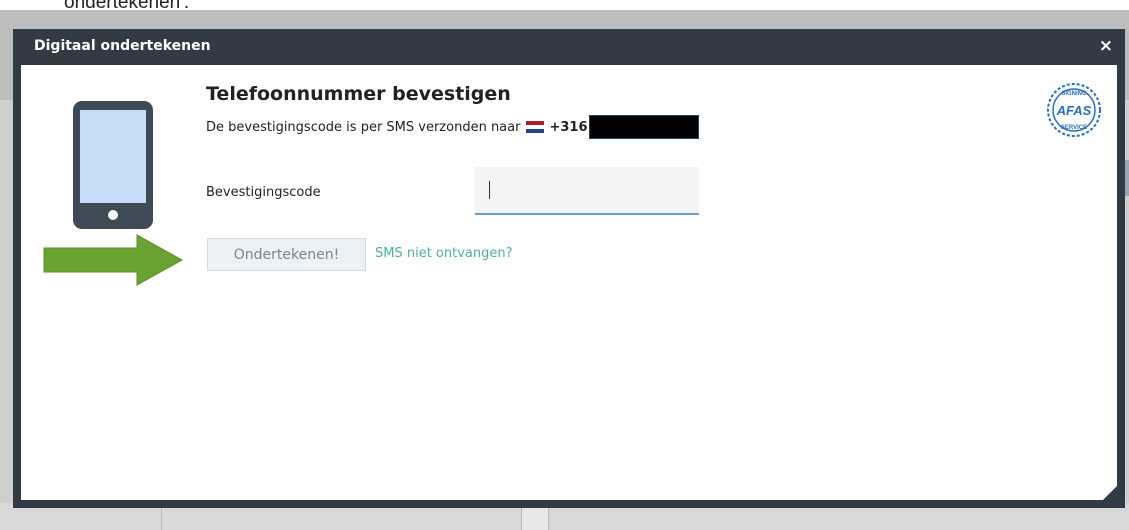 The image size is (1129, 530). I want to click on svg-text: AFAS, so click(1074, 110).